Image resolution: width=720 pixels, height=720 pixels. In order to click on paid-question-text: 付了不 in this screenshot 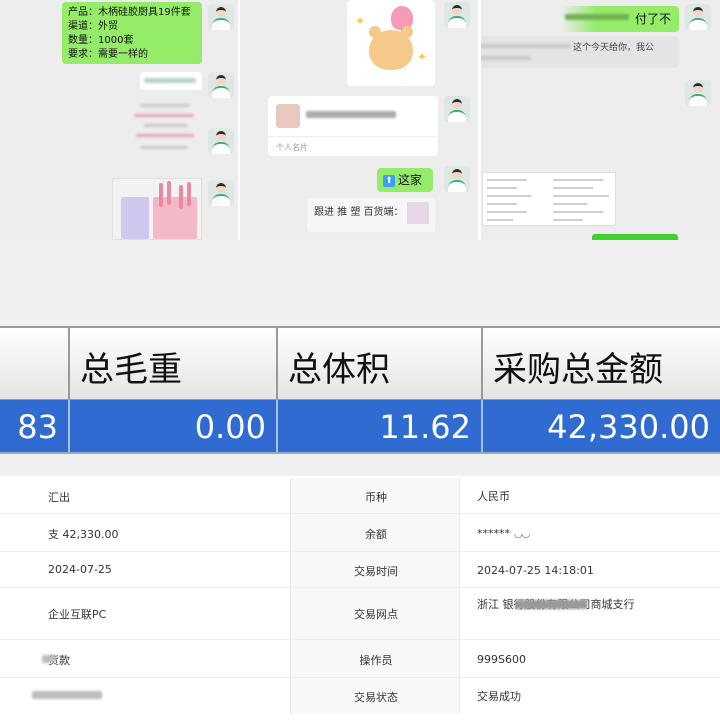, I will do `click(652, 19)`.